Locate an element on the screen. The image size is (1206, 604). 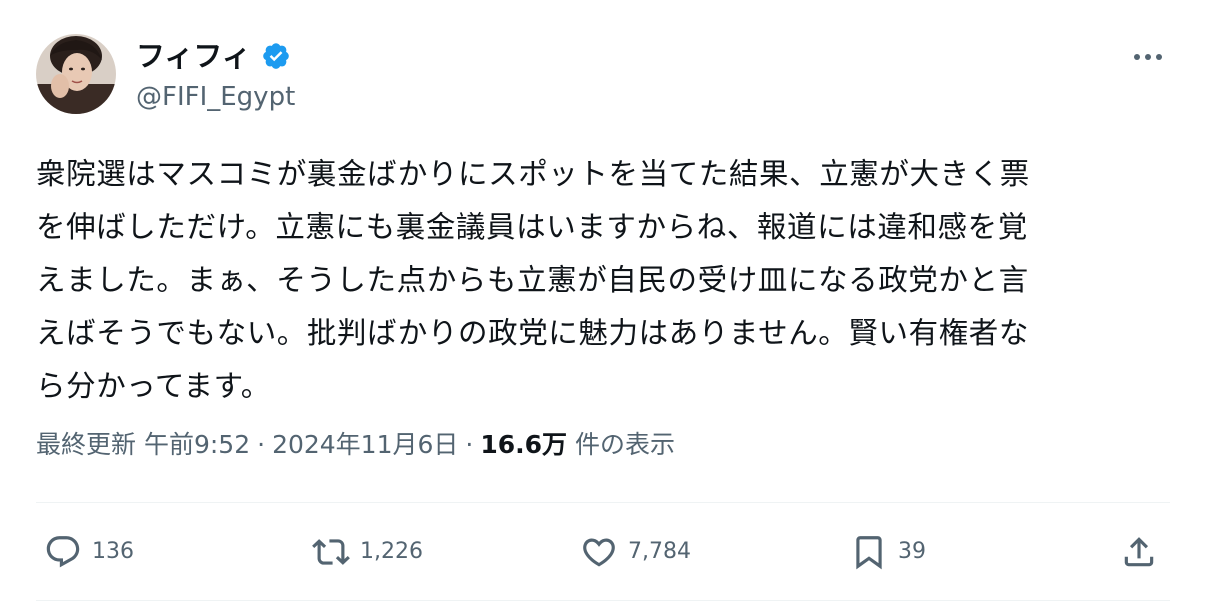
like-icon is located at coordinates (599, 552).